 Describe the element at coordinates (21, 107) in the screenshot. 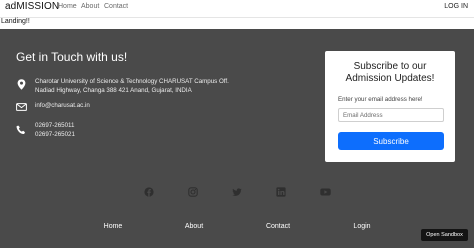

I see `envelope-icon` at that location.